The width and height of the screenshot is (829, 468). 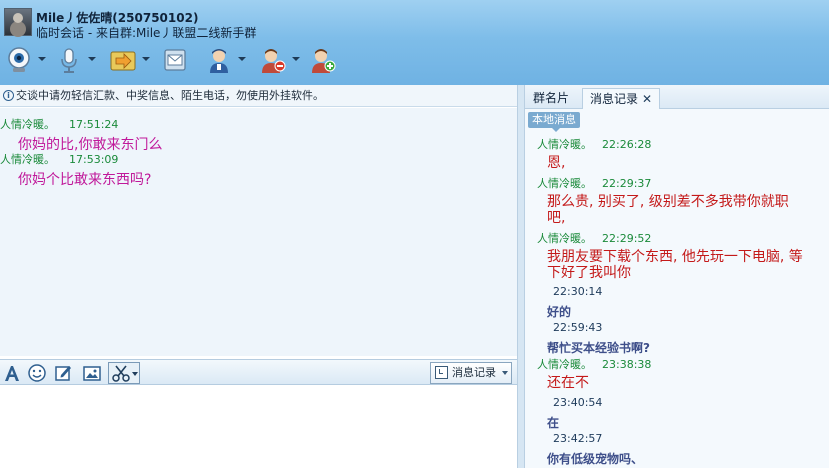 What do you see at coordinates (521, 276) in the screenshot?
I see `pane-splitter` at bounding box center [521, 276].